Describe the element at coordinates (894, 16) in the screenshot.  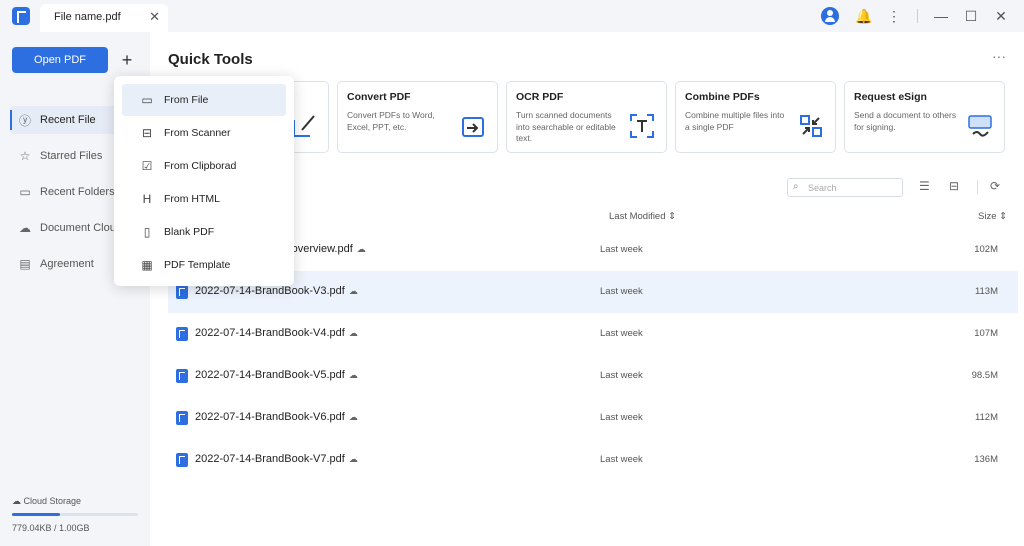
I see `more-menu-icon: ⋮` at that location.